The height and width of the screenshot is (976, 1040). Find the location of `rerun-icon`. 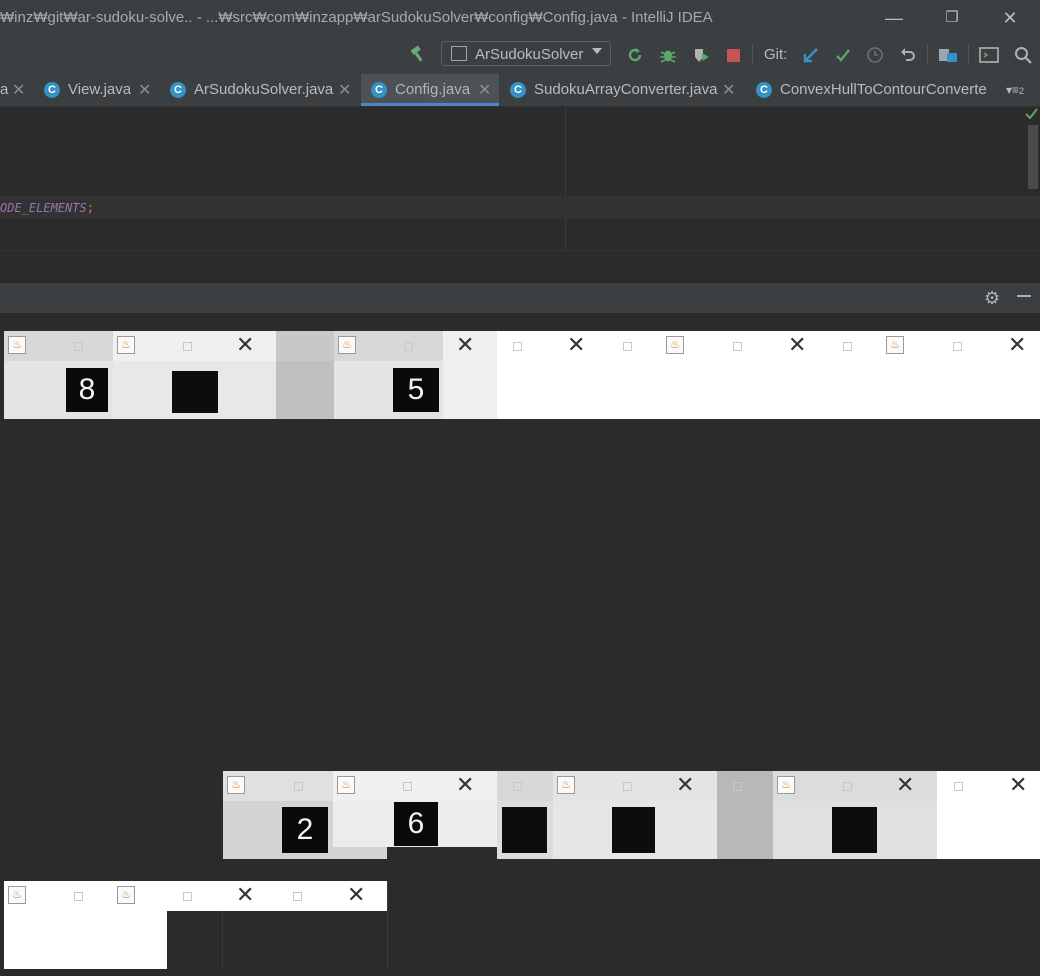

rerun-icon is located at coordinates (635, 55).